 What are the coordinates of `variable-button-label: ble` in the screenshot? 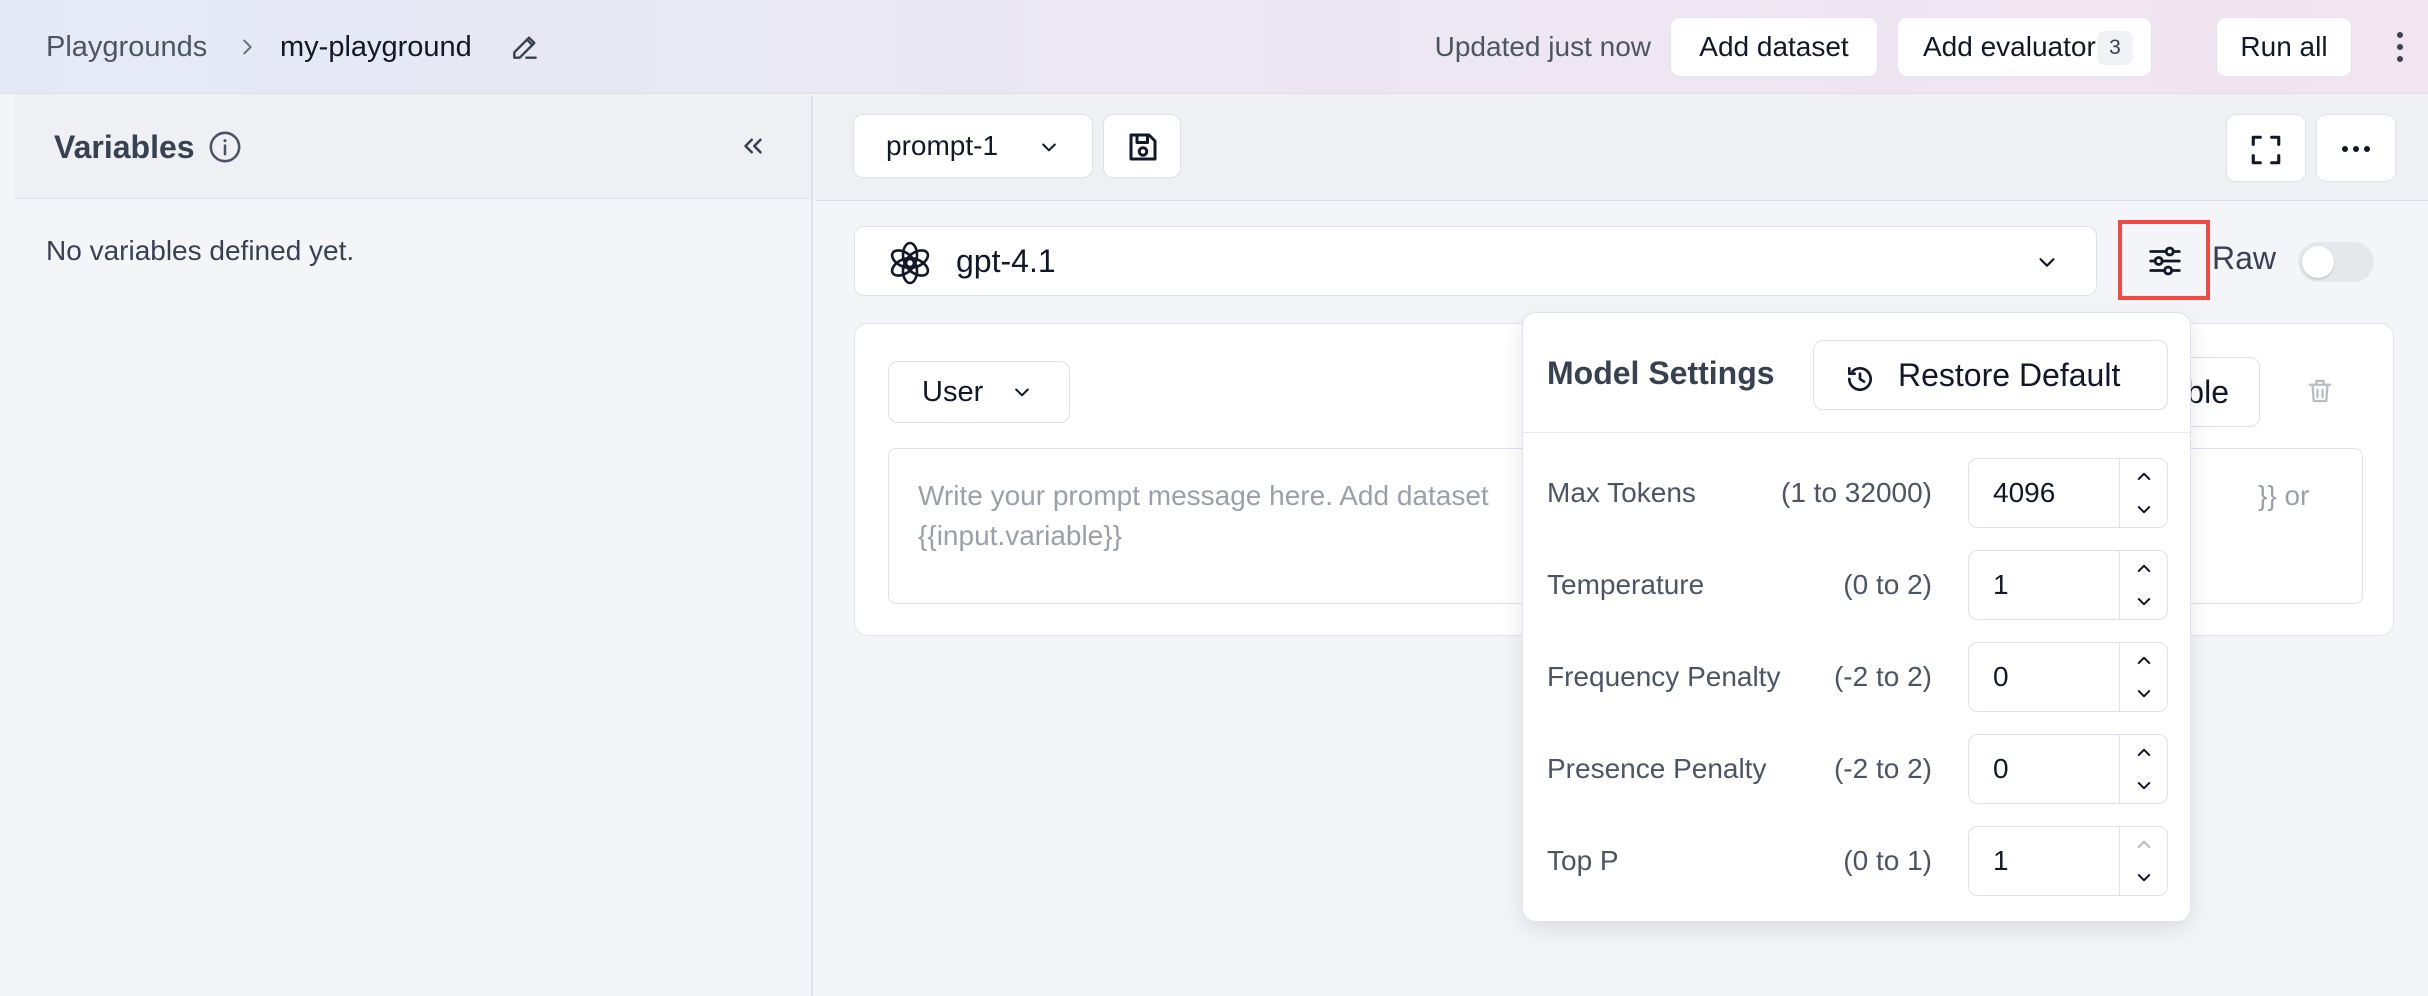 It's located at (2207, 392).